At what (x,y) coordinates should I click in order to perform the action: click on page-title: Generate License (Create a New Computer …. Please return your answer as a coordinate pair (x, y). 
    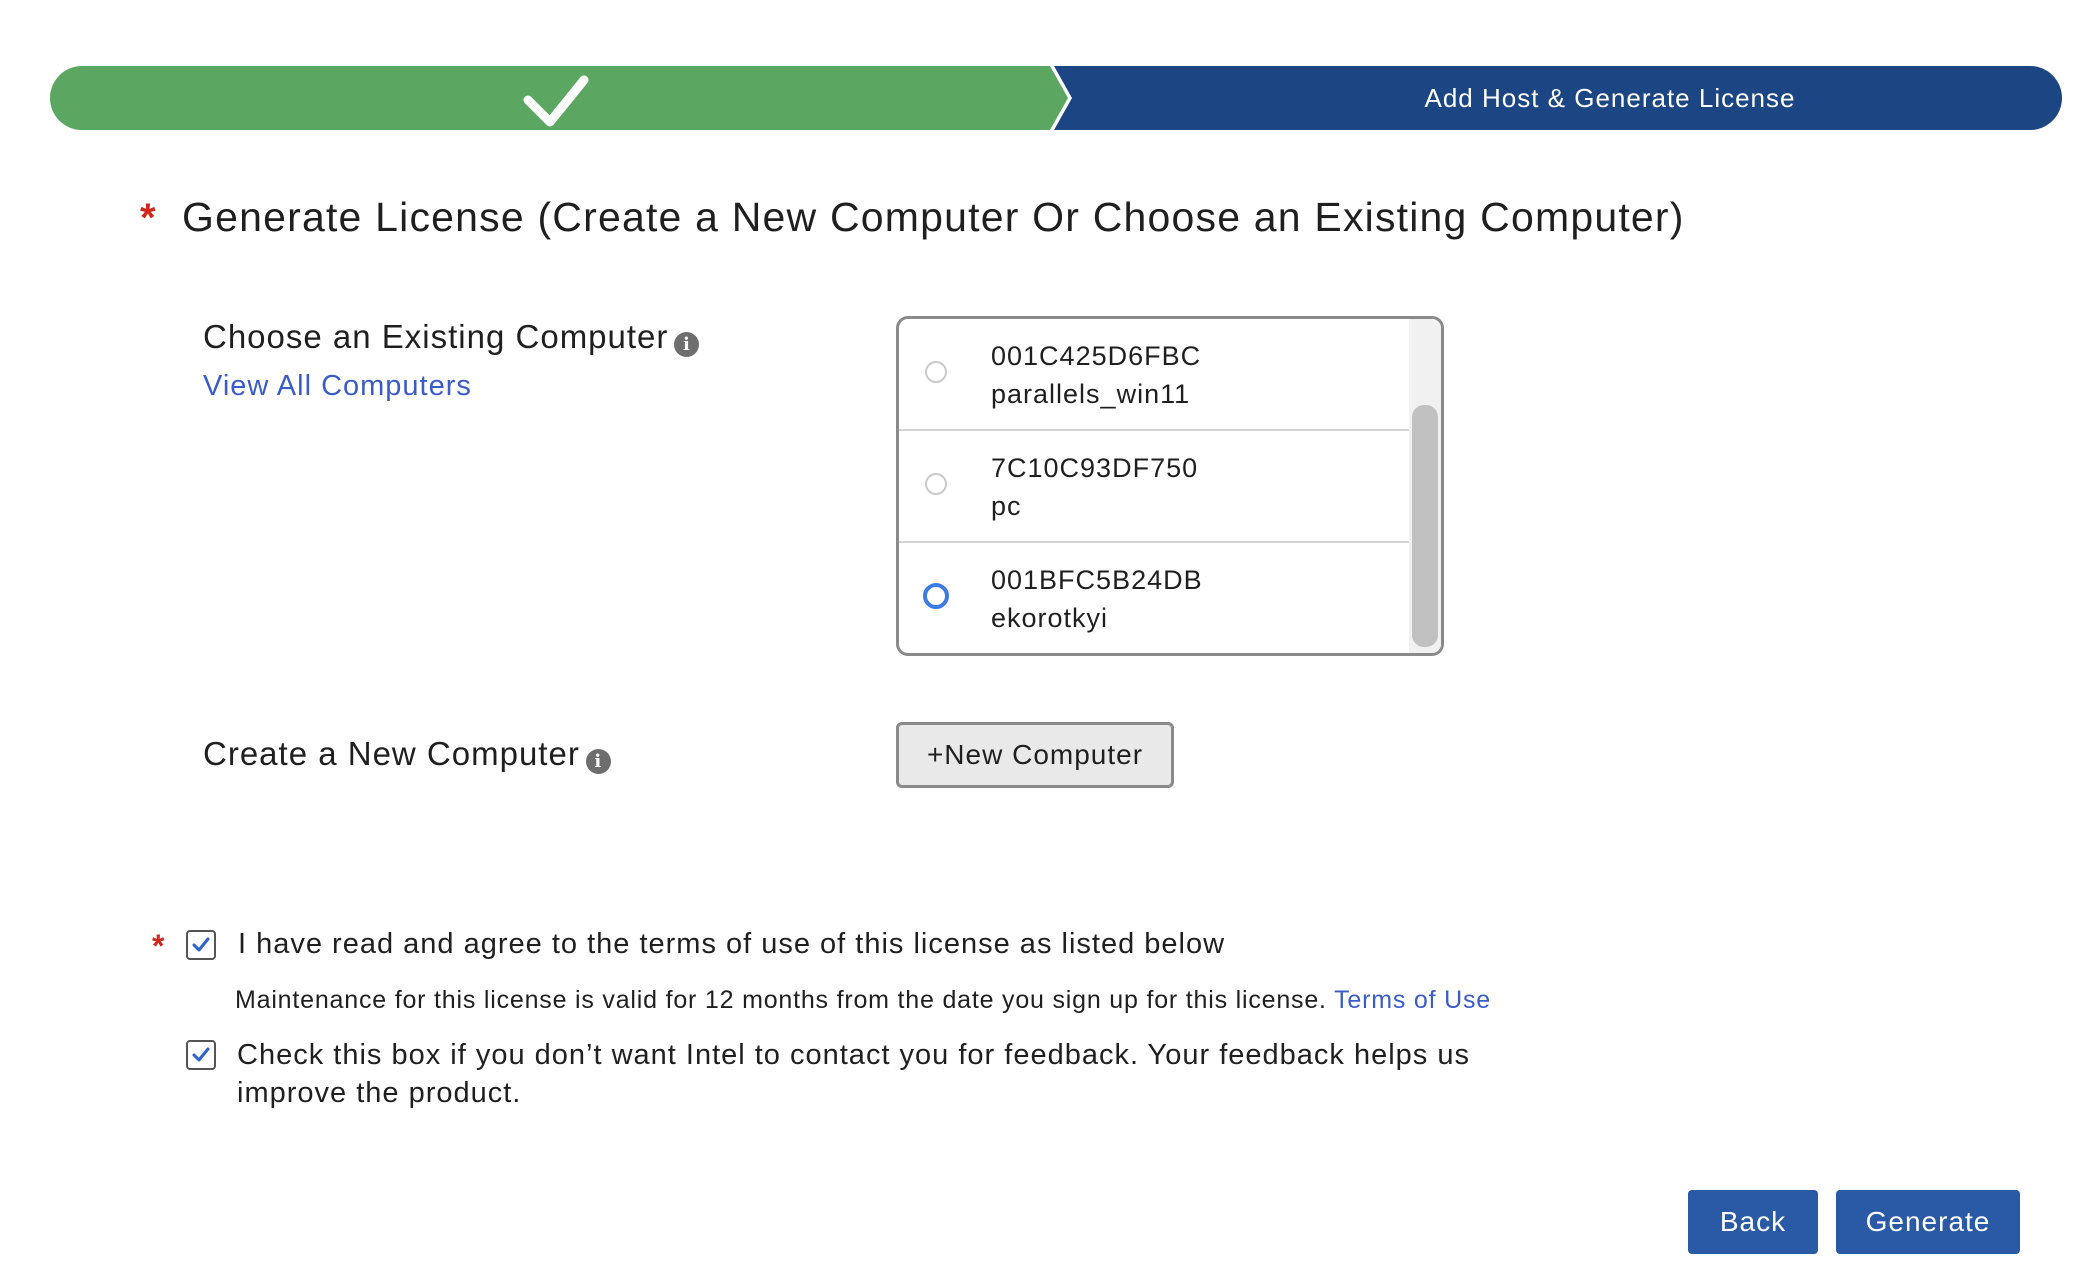
    Looking at the image, I should click on (933, 217).